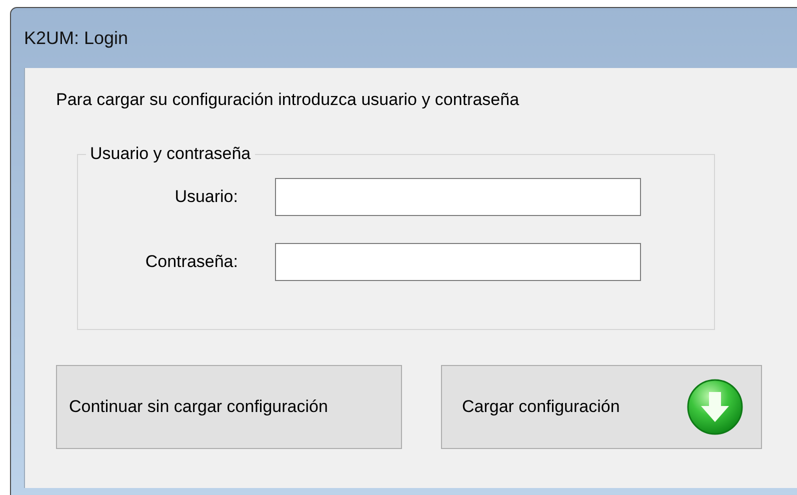 The image size is (797, 495). I want to click on field-label: Contraseña:, so click(191, 262).